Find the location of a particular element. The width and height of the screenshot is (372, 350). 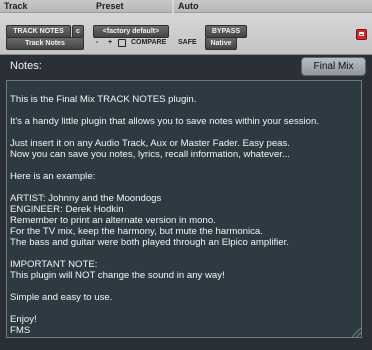

delete-icon is located at coordinates (361, 34).